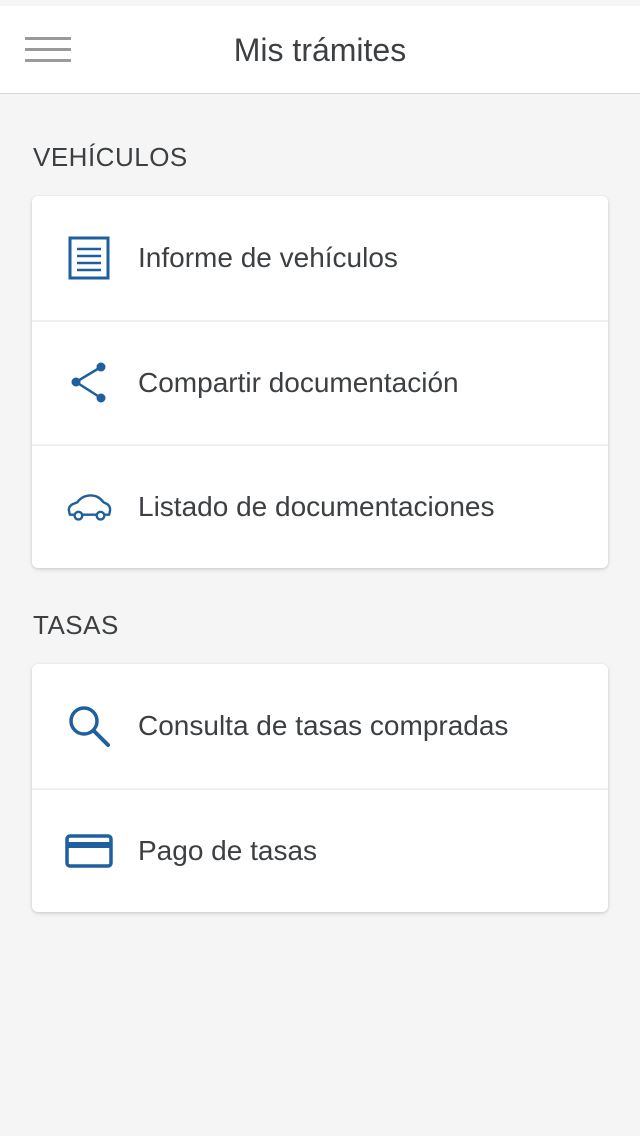  Describe the element at coordinates (320, 850) in the screenshot. I see `menu-item-pago-tasas: Pago de tasas` at that location.